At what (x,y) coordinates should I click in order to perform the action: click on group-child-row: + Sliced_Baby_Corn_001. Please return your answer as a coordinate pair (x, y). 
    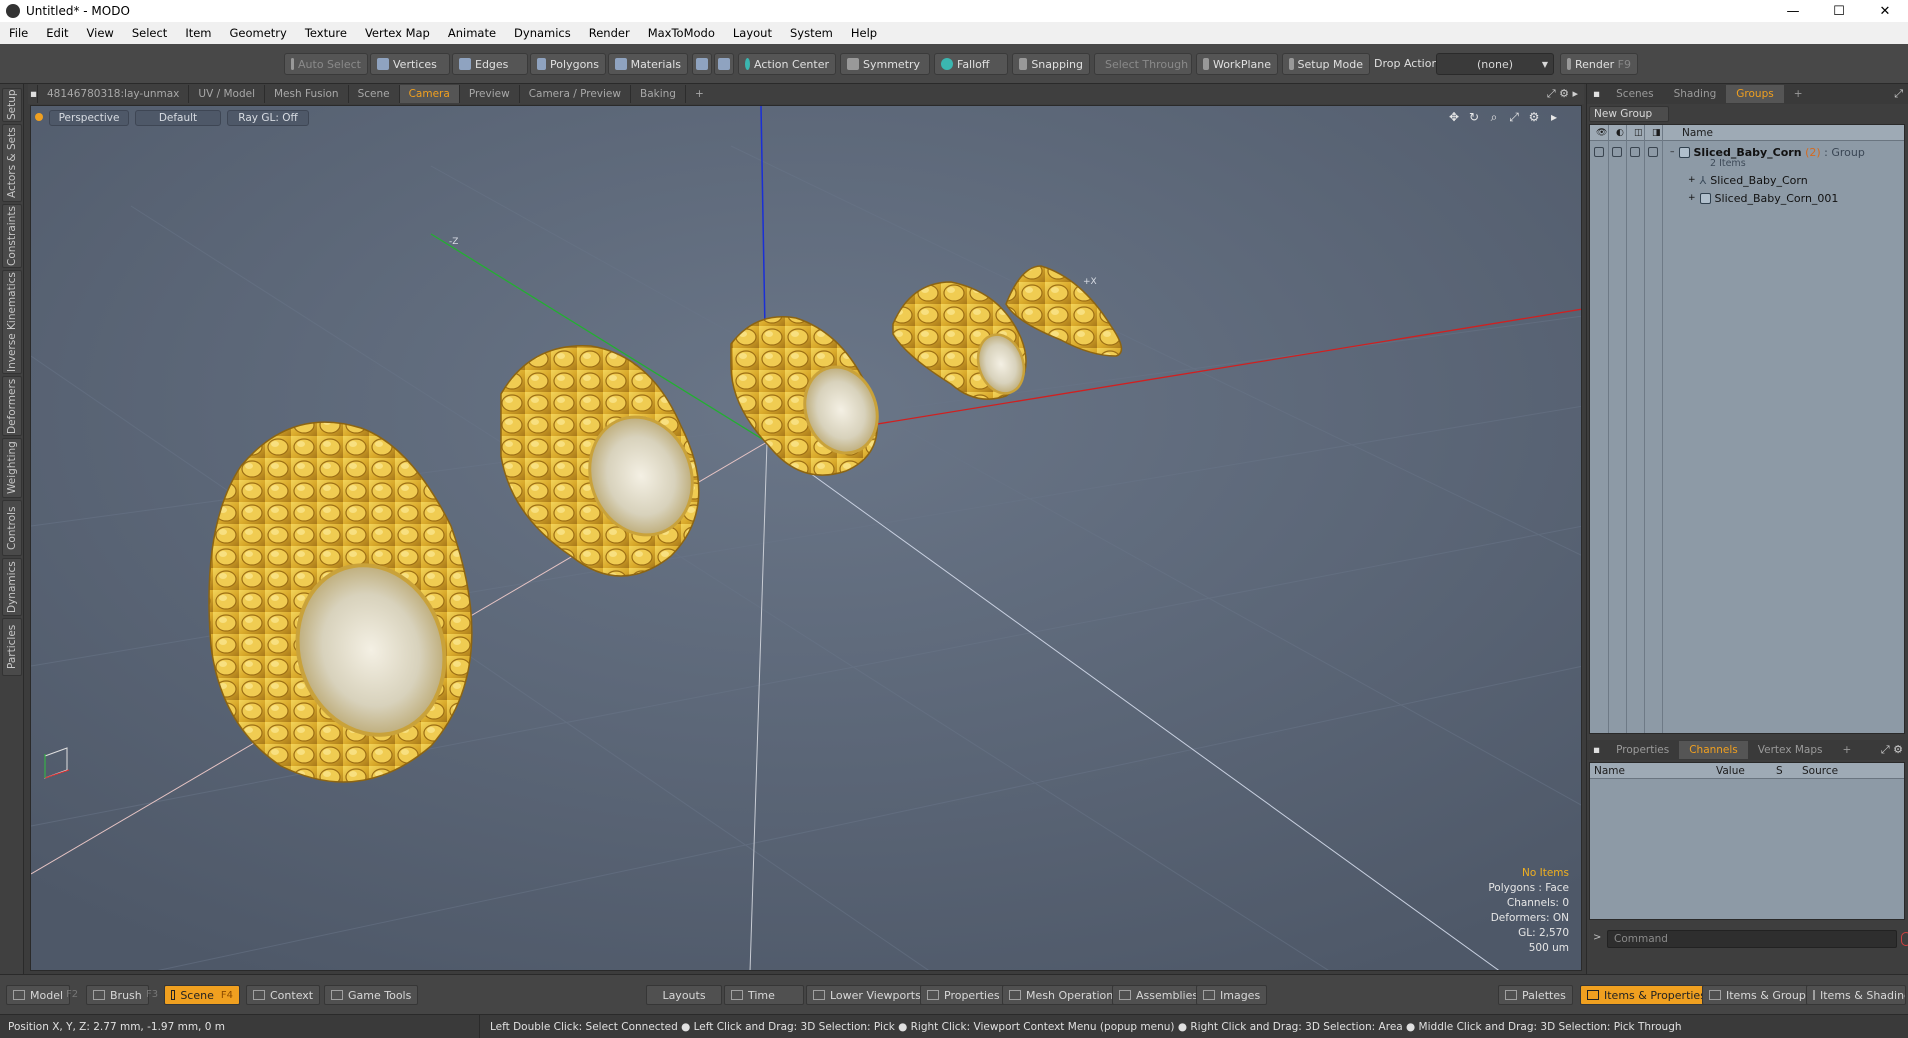
    Looking at the image, I should click on (1747, 198).